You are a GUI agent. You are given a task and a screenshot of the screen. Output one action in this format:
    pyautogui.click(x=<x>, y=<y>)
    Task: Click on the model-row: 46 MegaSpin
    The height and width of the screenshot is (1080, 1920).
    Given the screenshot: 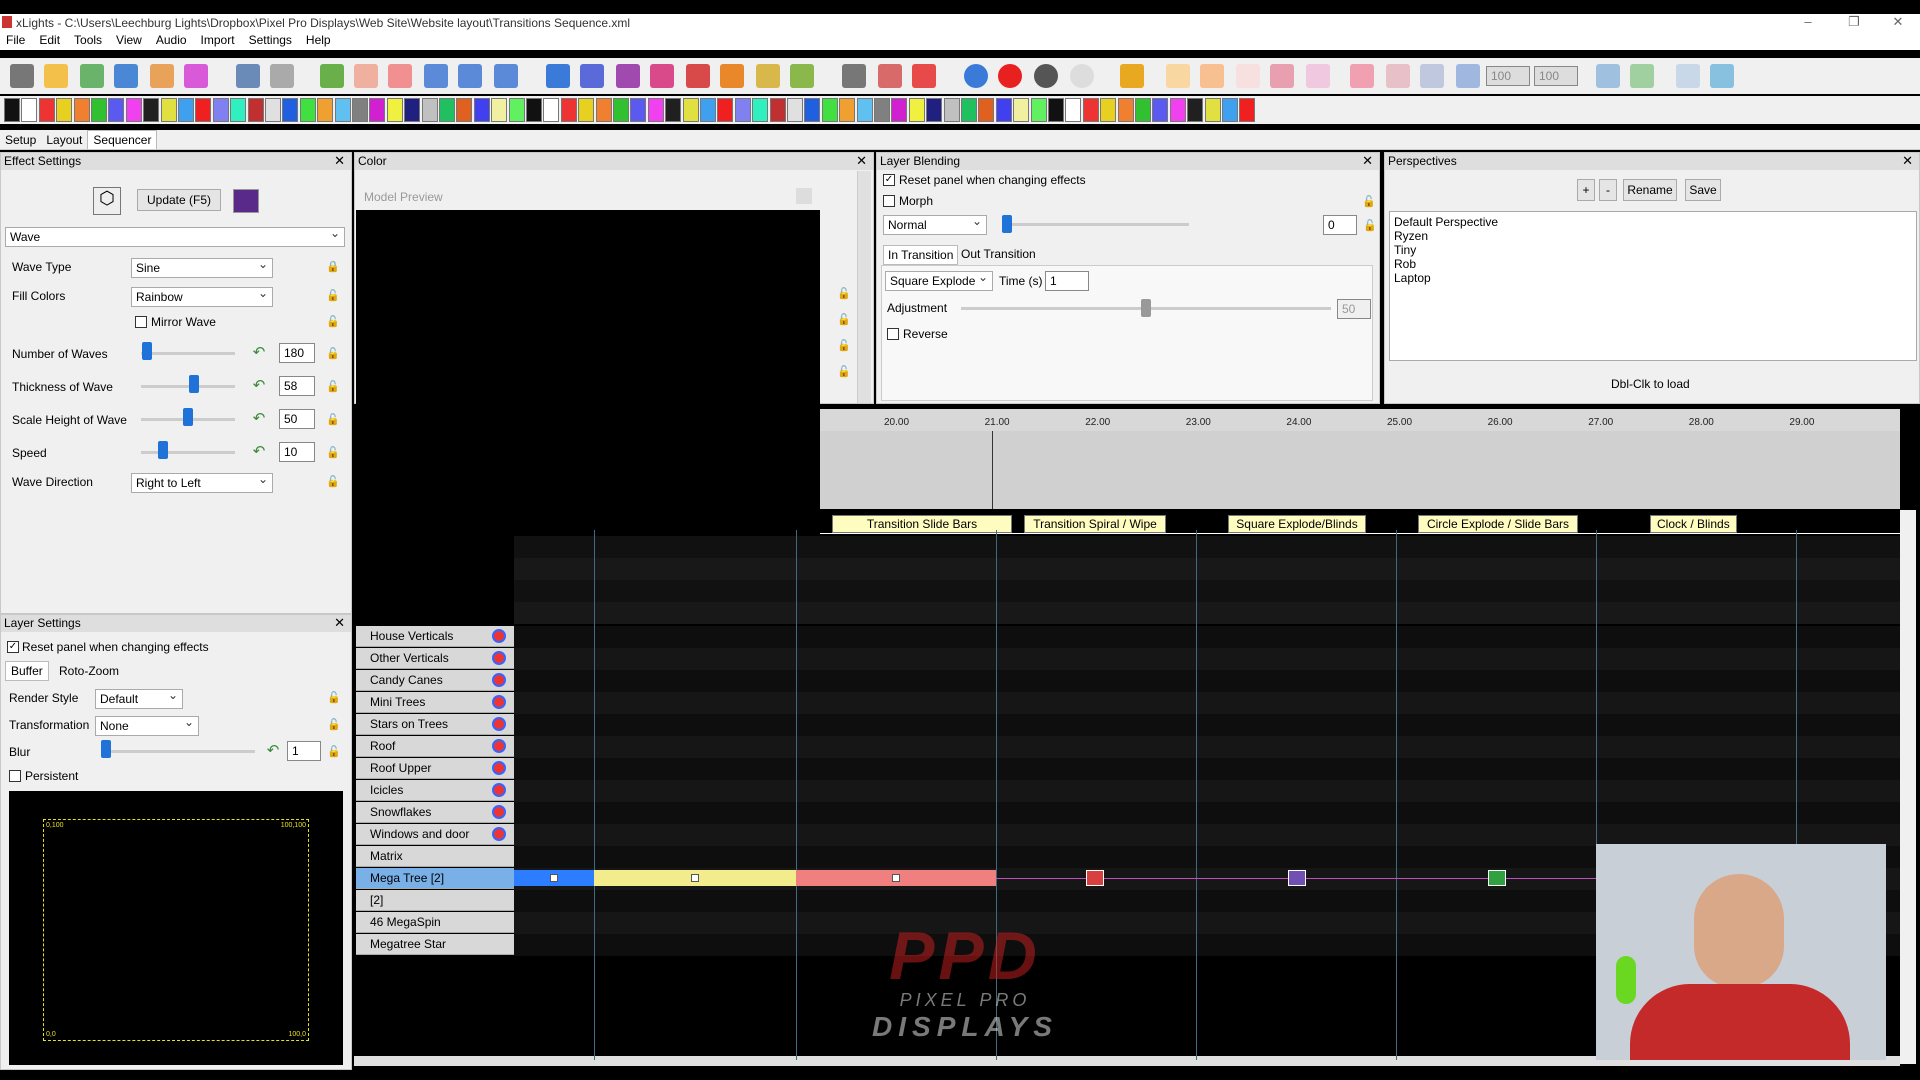 What is the action you would take?
    pyautogui.click(x=435, y=922)
    